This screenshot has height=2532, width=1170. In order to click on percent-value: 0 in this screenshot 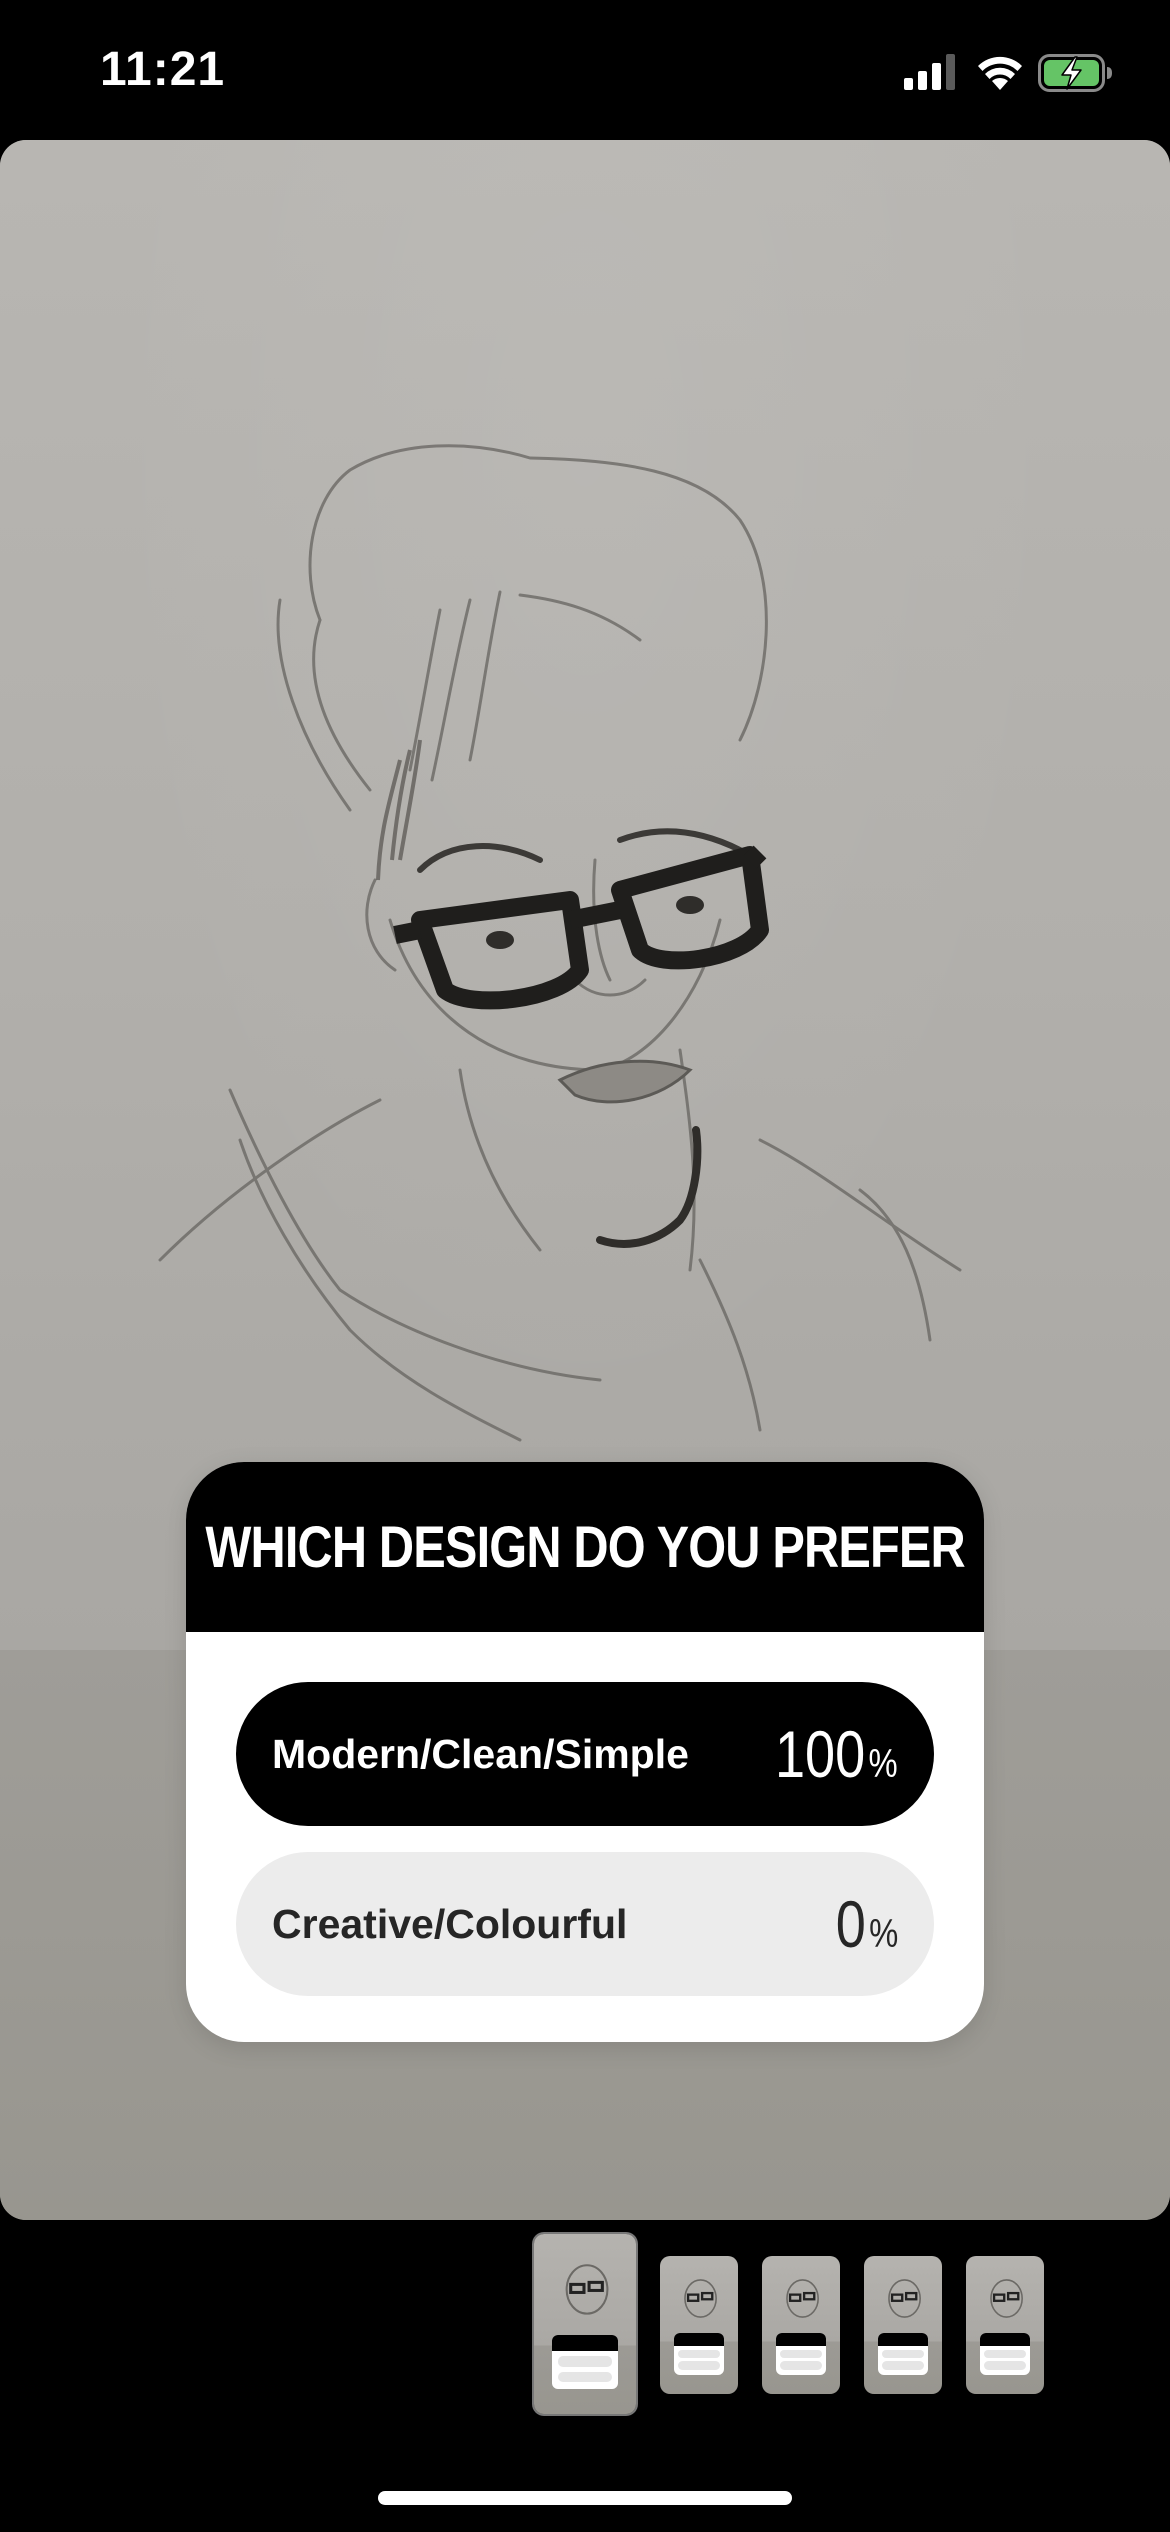, I will do `click(850, 1924)`.